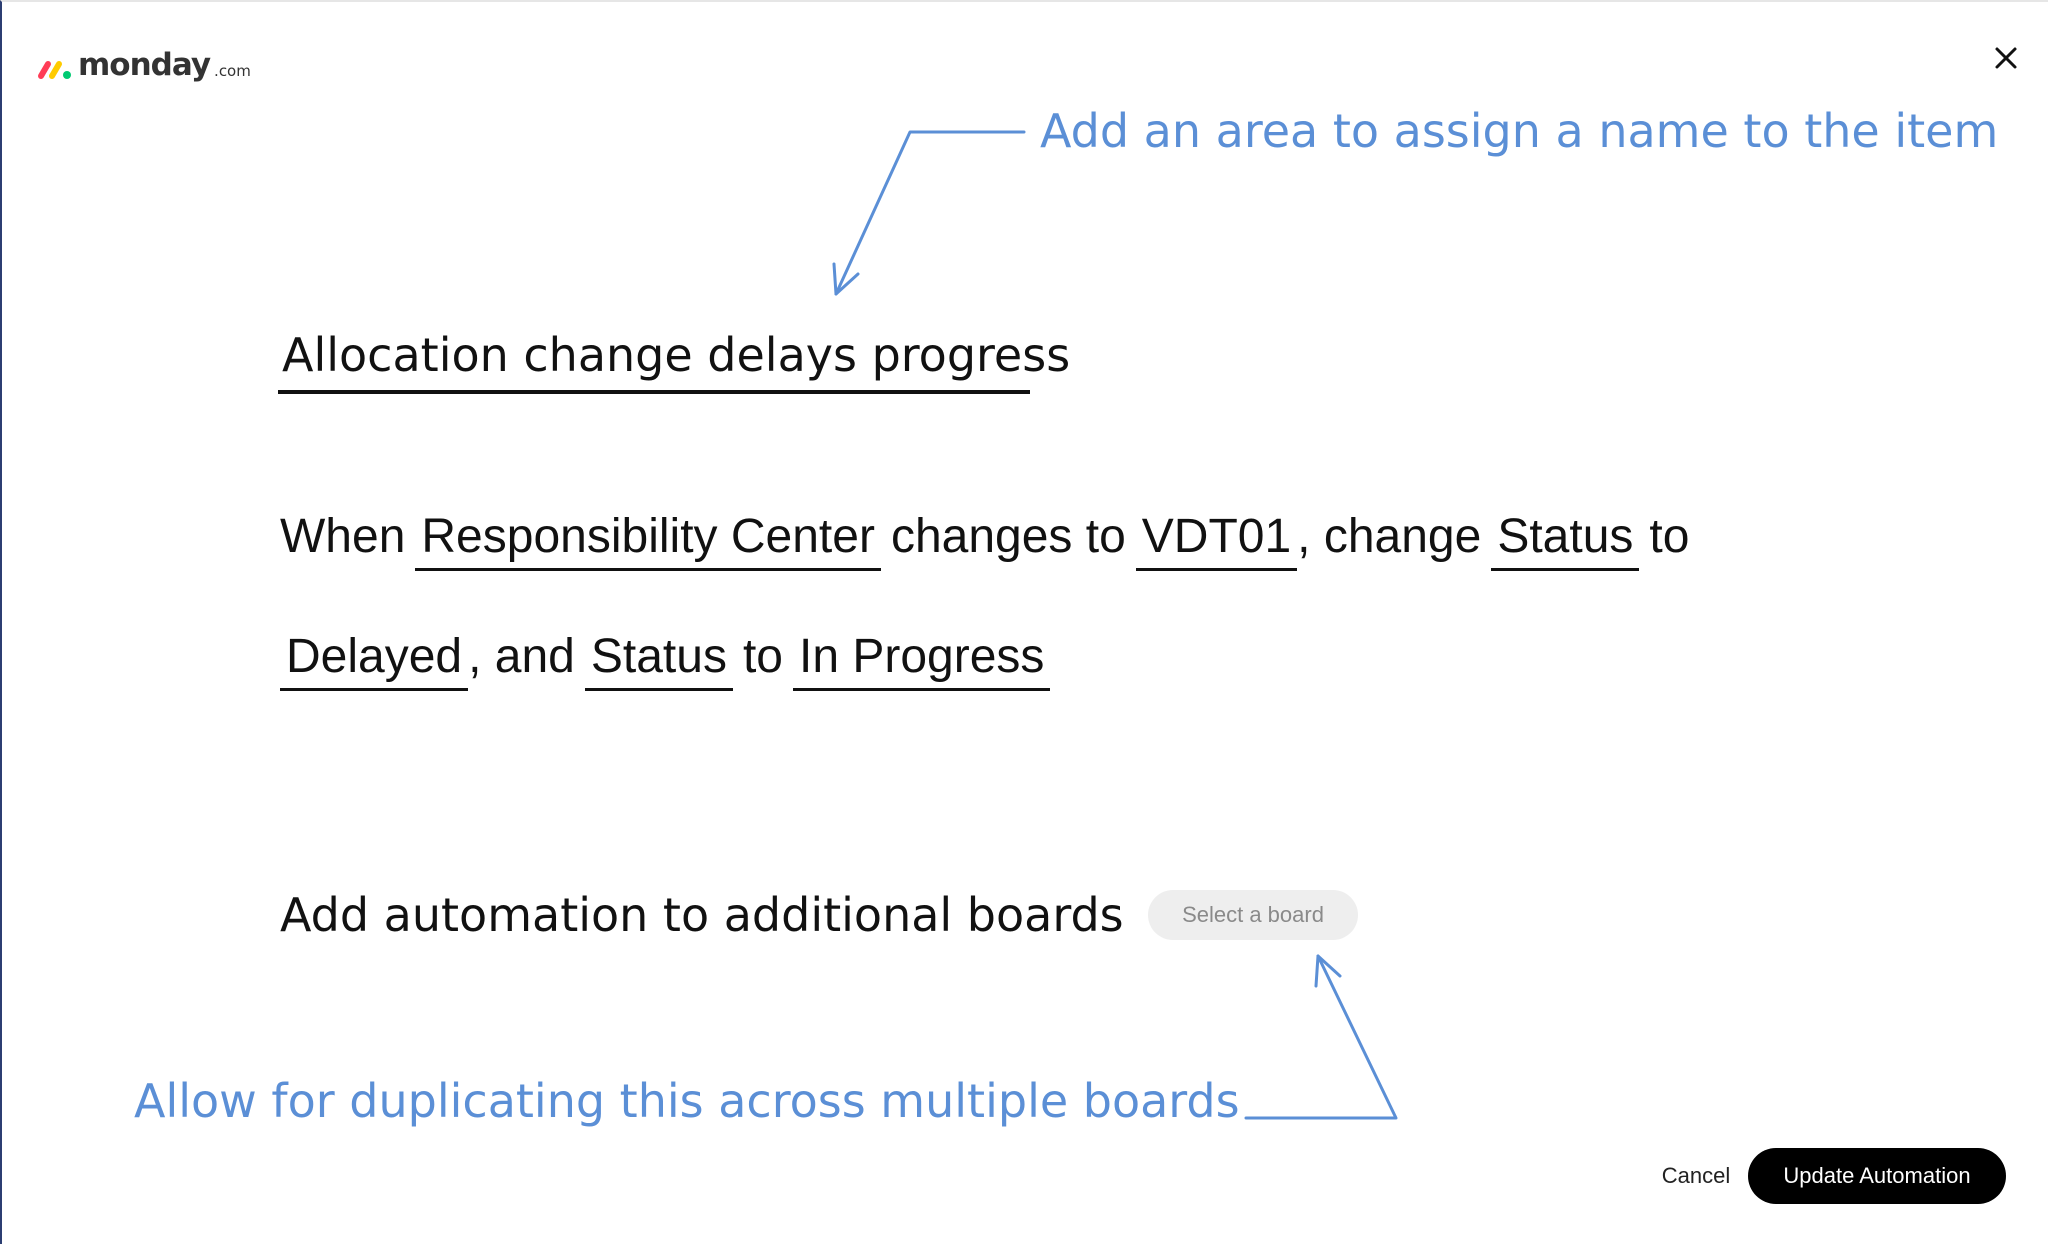 The width and height of the screenshot is (2048, 1244). What do you see at coordinates (54, 70) in the screenshot?
I see `monday-logo-icon` at bounding box center [54, 70].